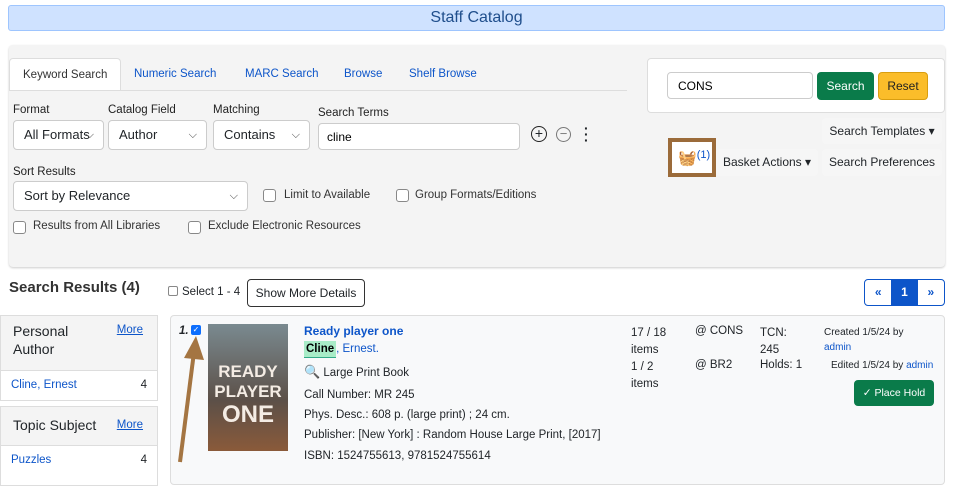  I want to click on facet-item-label: Puzzles, so click(31, 460).